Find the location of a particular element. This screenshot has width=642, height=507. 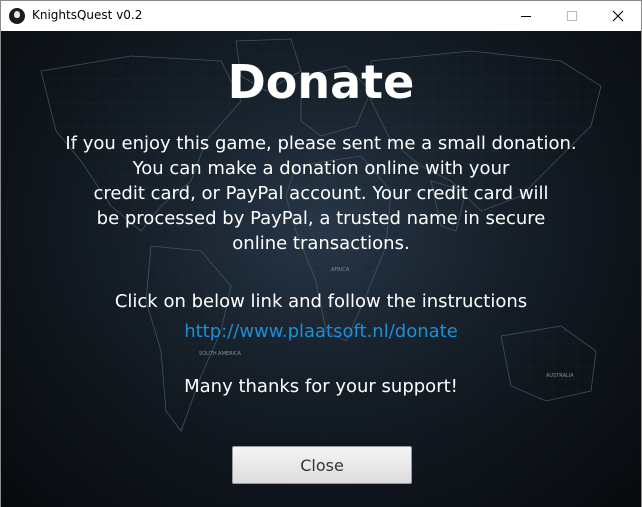

page-title: Donate is located at coordinates (321, 82).